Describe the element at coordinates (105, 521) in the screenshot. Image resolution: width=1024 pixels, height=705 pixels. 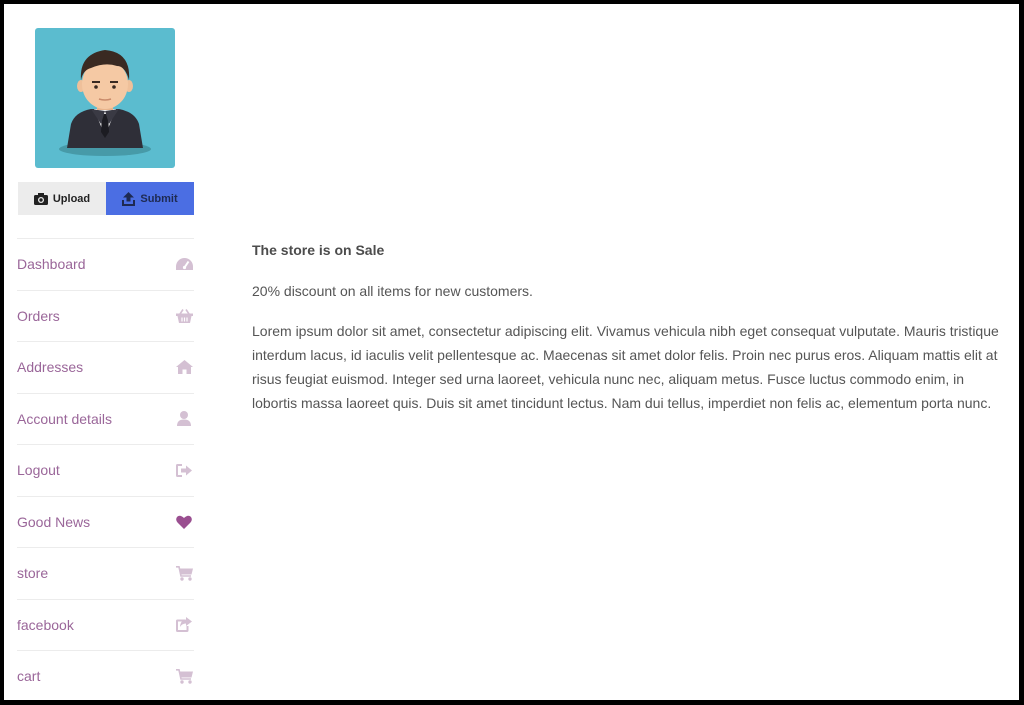
I see `sidebar-item-good-news: Good News` at that location.